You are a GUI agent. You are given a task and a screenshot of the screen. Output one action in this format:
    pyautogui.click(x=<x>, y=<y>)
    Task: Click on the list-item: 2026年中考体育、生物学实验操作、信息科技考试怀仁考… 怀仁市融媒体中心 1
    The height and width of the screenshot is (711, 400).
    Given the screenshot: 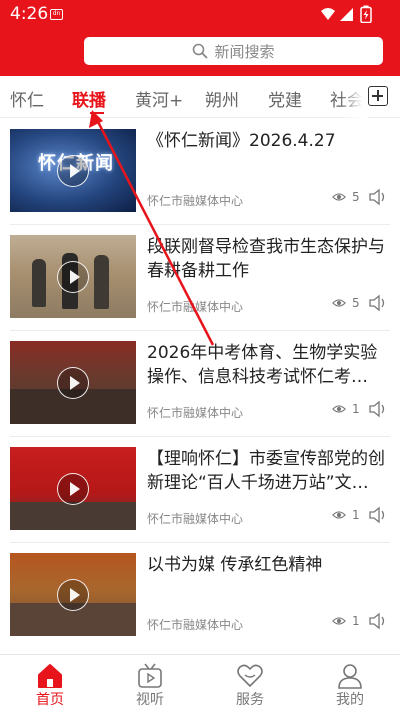 What is the action you would take?
    pyautogui.click(x=200, y=394)
    